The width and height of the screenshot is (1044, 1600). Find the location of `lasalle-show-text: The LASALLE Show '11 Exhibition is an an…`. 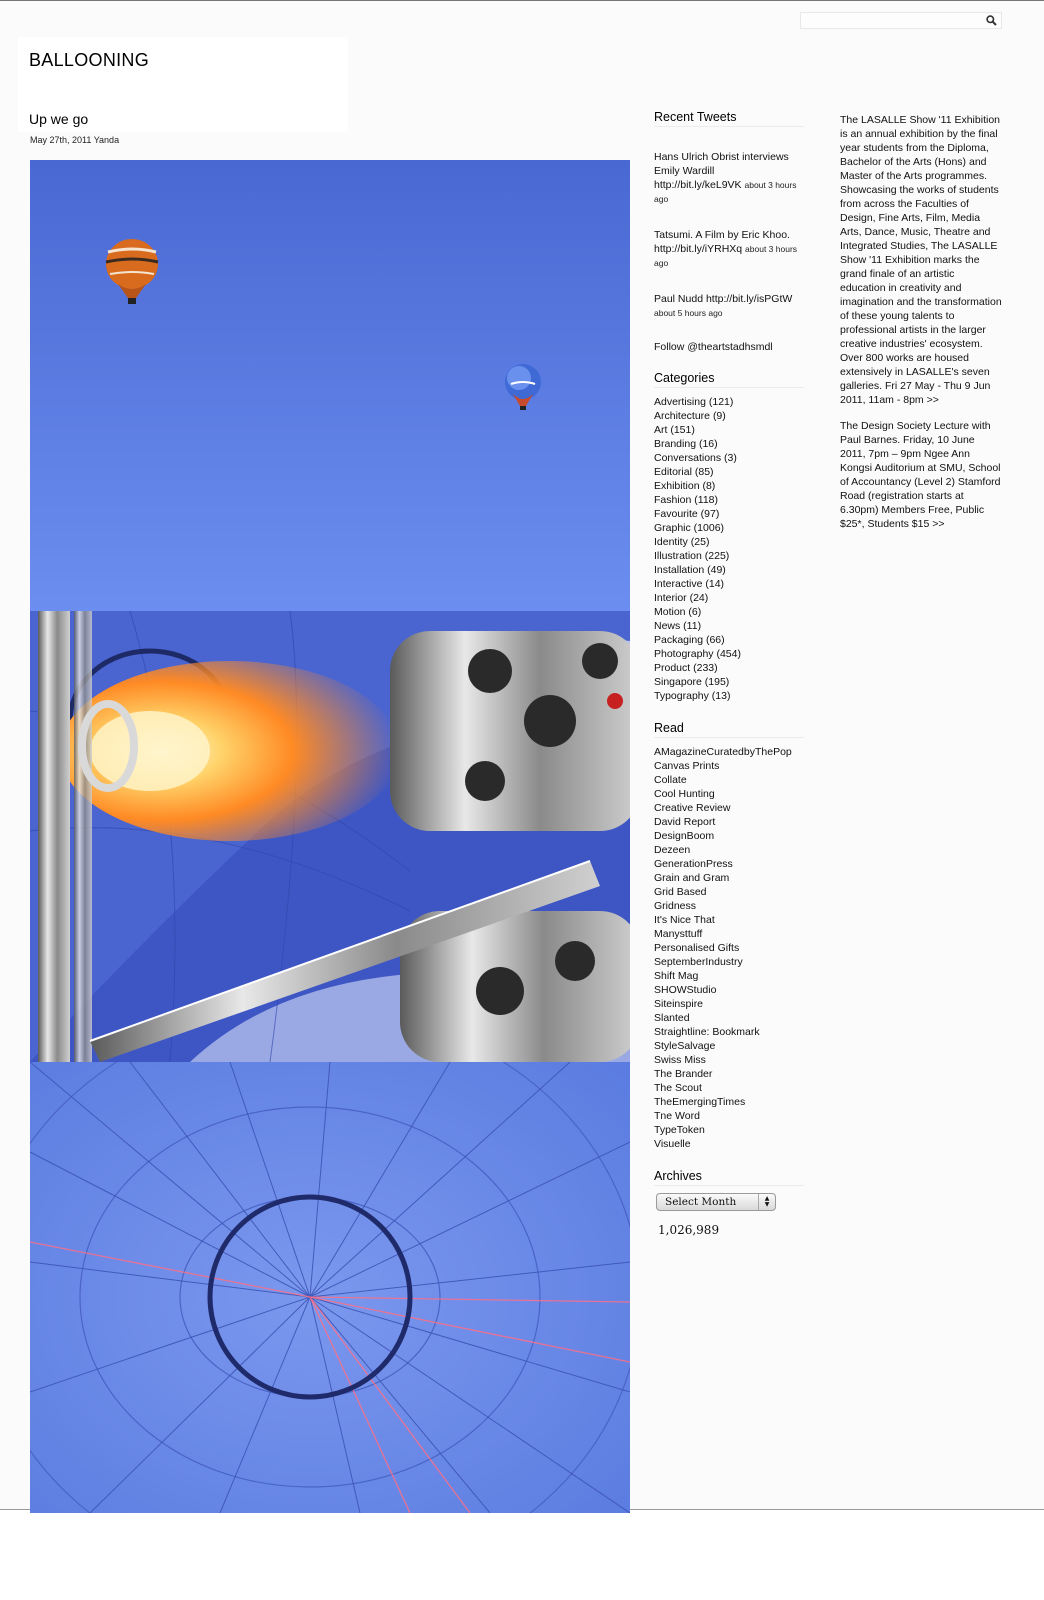

lasalle-show-text: The LASALLE Show '11 Exhibition is an an… is located at coordinates (921, 260).